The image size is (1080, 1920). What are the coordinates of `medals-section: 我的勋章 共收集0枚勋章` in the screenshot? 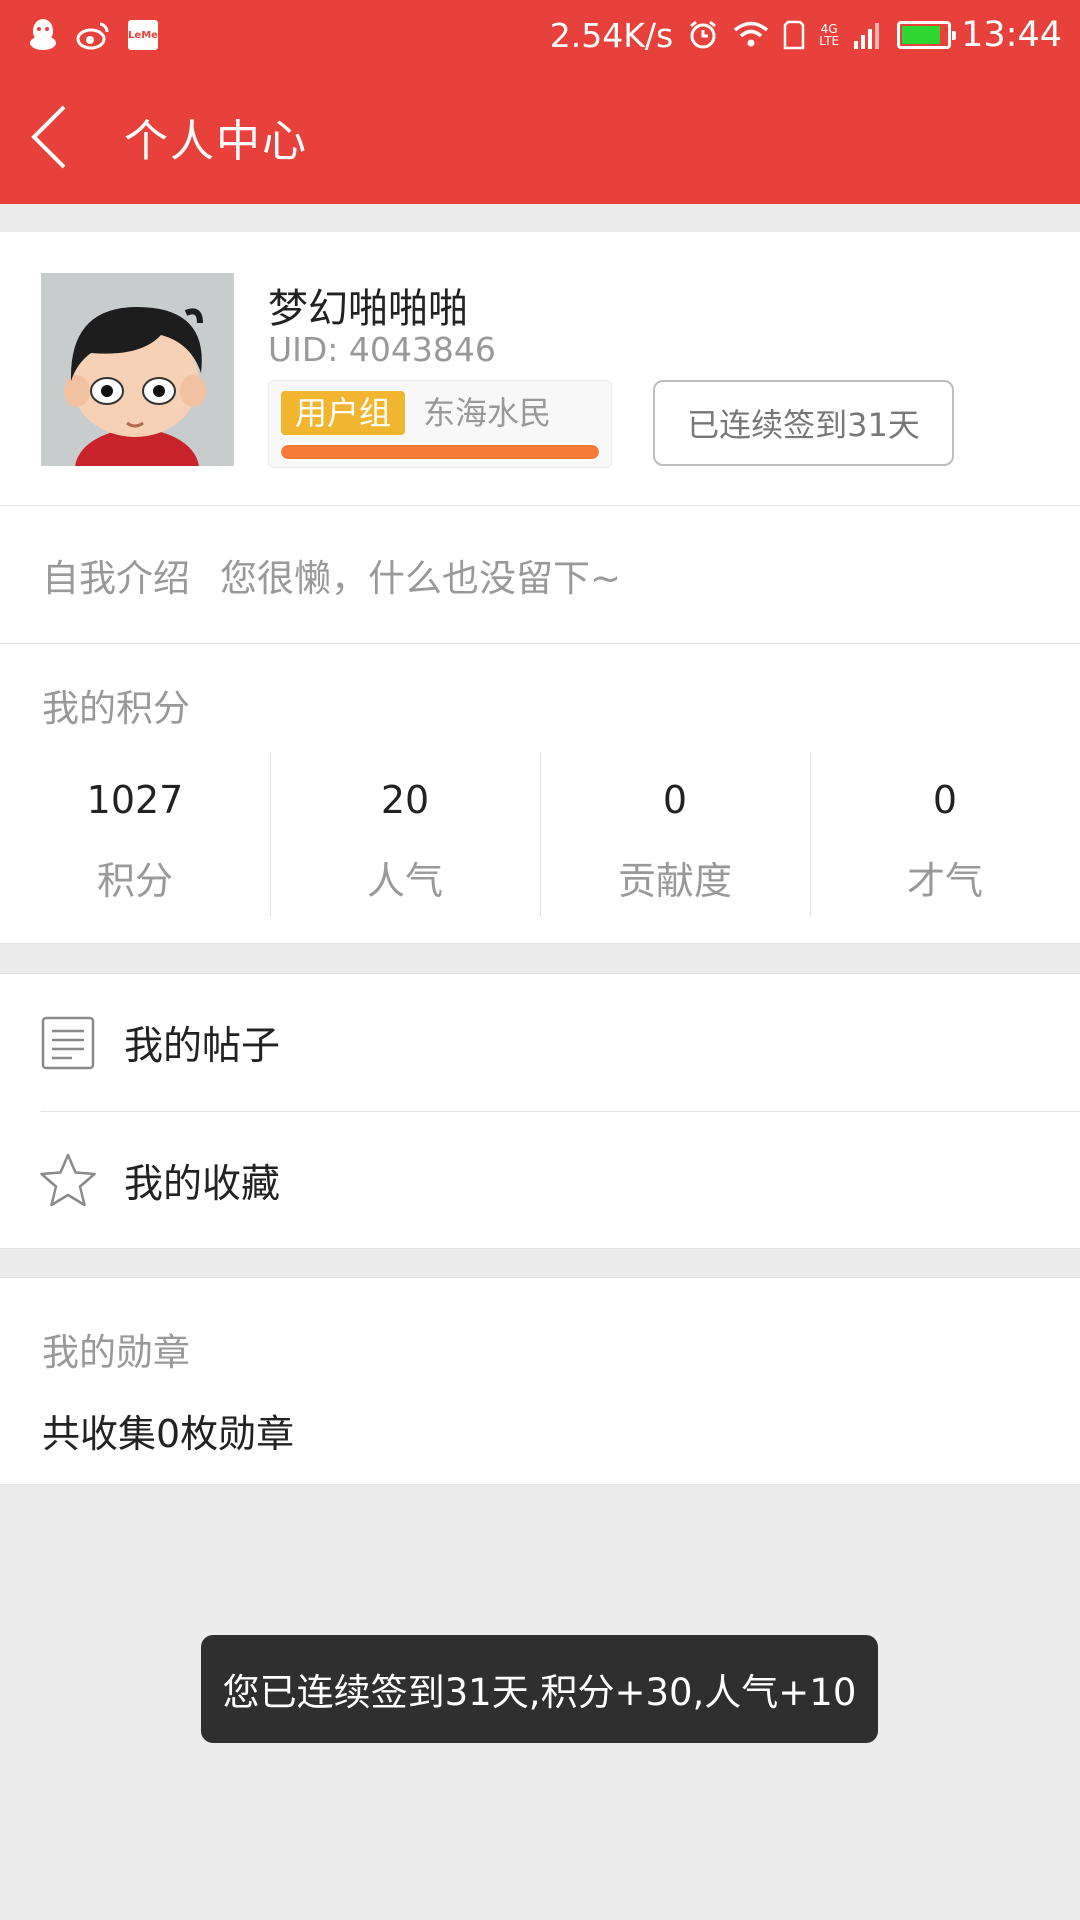 It's located at (540, 1381).